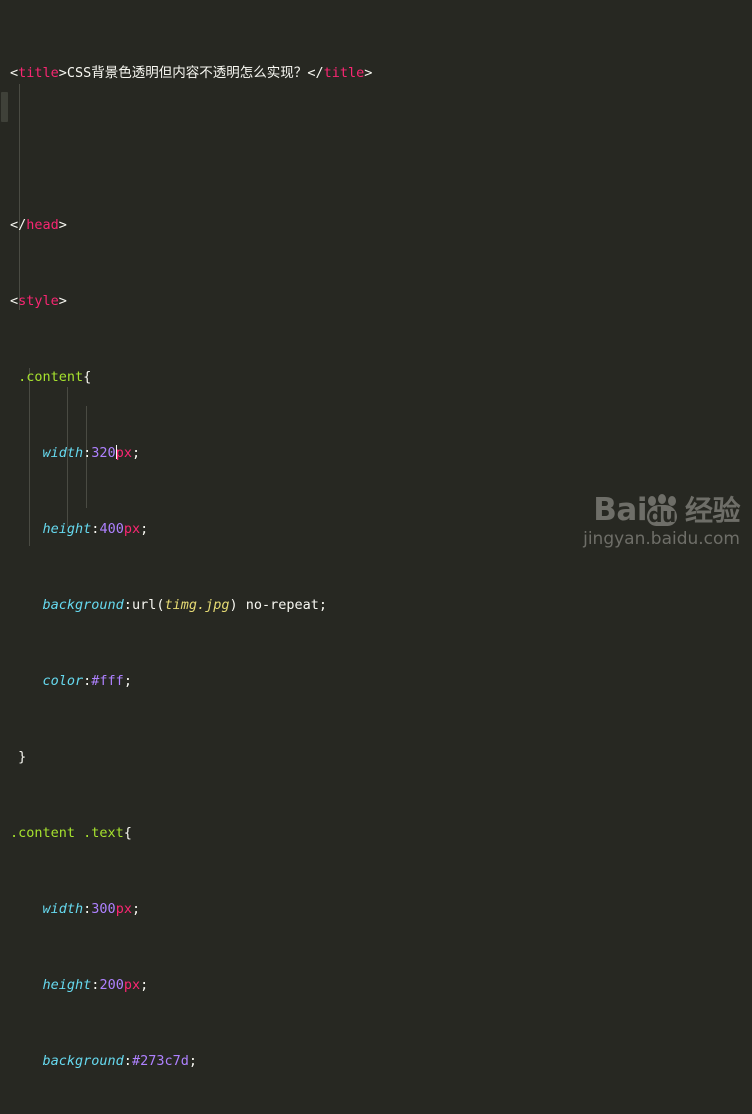 Image resolution: width=752 pixels, height=1114 pixels. What do you see at coordinates (376, 909) in the screenshot?
I see `code-line-12: width:300px;` at bounding box center [376, 909].